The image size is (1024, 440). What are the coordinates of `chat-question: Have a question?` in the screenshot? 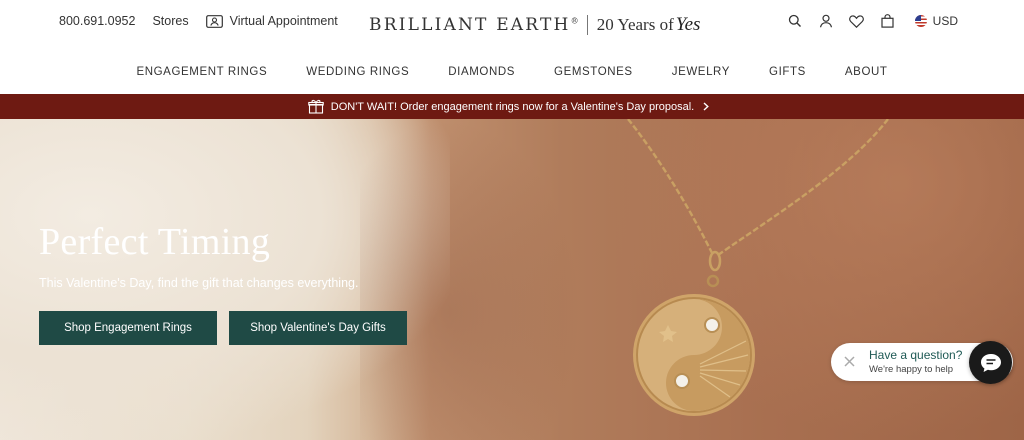 It's located at (916, 355).